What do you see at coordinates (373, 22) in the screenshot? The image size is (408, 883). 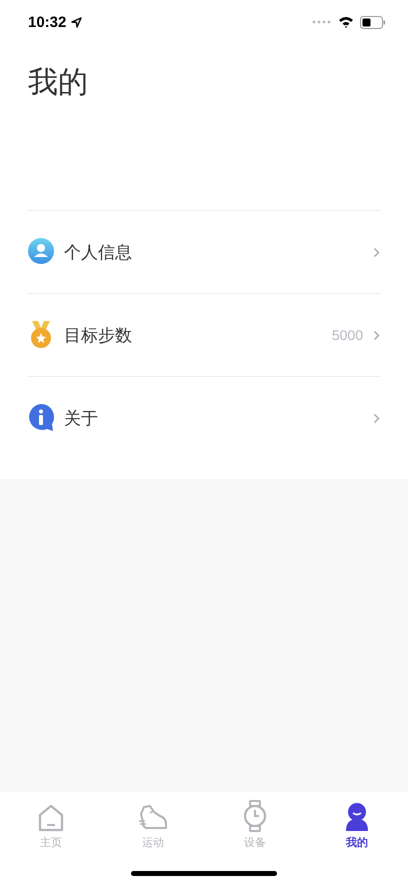 I see `battery-icon` at bounding box center [373, 22].